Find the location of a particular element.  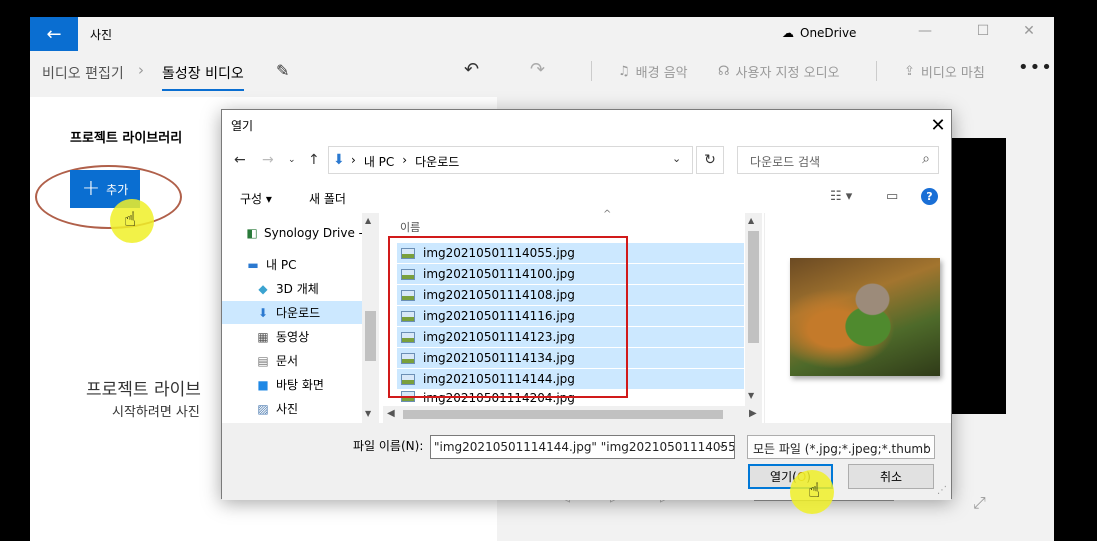

nav-item-3d-objects: ◆ 3D 개체 is located at coordinates (292, 288).